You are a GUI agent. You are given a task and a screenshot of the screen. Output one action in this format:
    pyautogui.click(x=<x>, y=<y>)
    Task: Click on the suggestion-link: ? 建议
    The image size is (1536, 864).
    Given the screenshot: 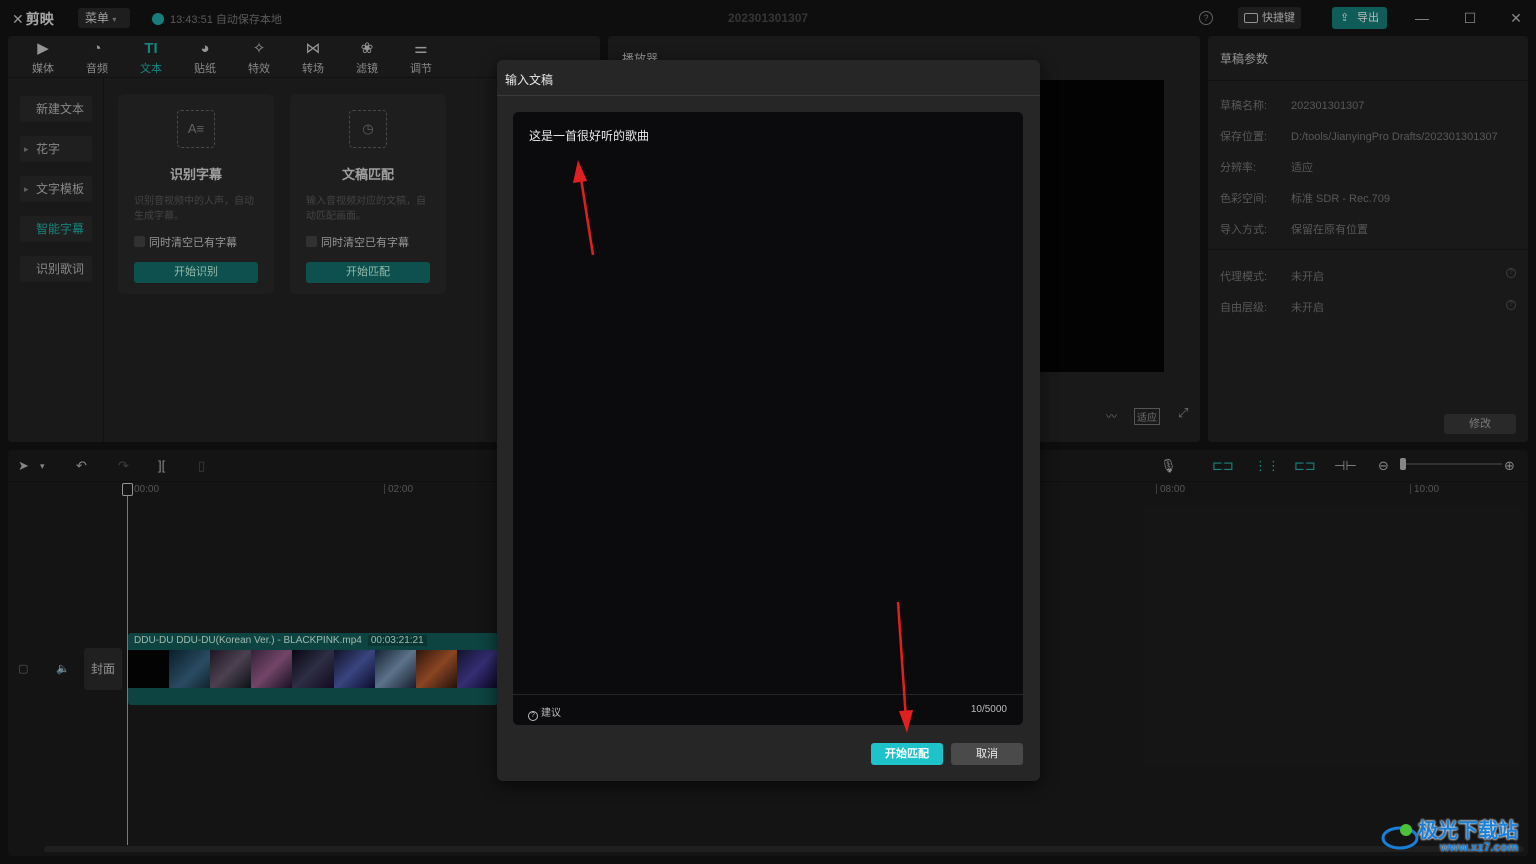 What is the action you would take?
    pyautogui.click(x=544, y=712)
    